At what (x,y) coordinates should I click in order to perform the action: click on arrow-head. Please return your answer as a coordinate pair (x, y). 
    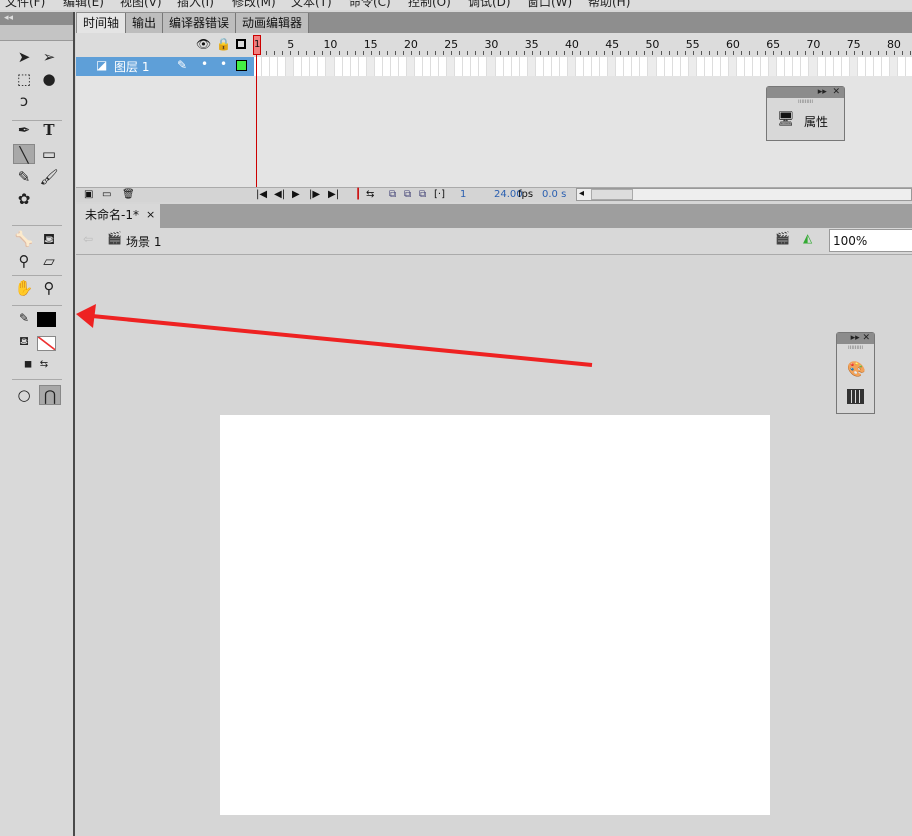
    Looking at the image, I should click on (86, 316).